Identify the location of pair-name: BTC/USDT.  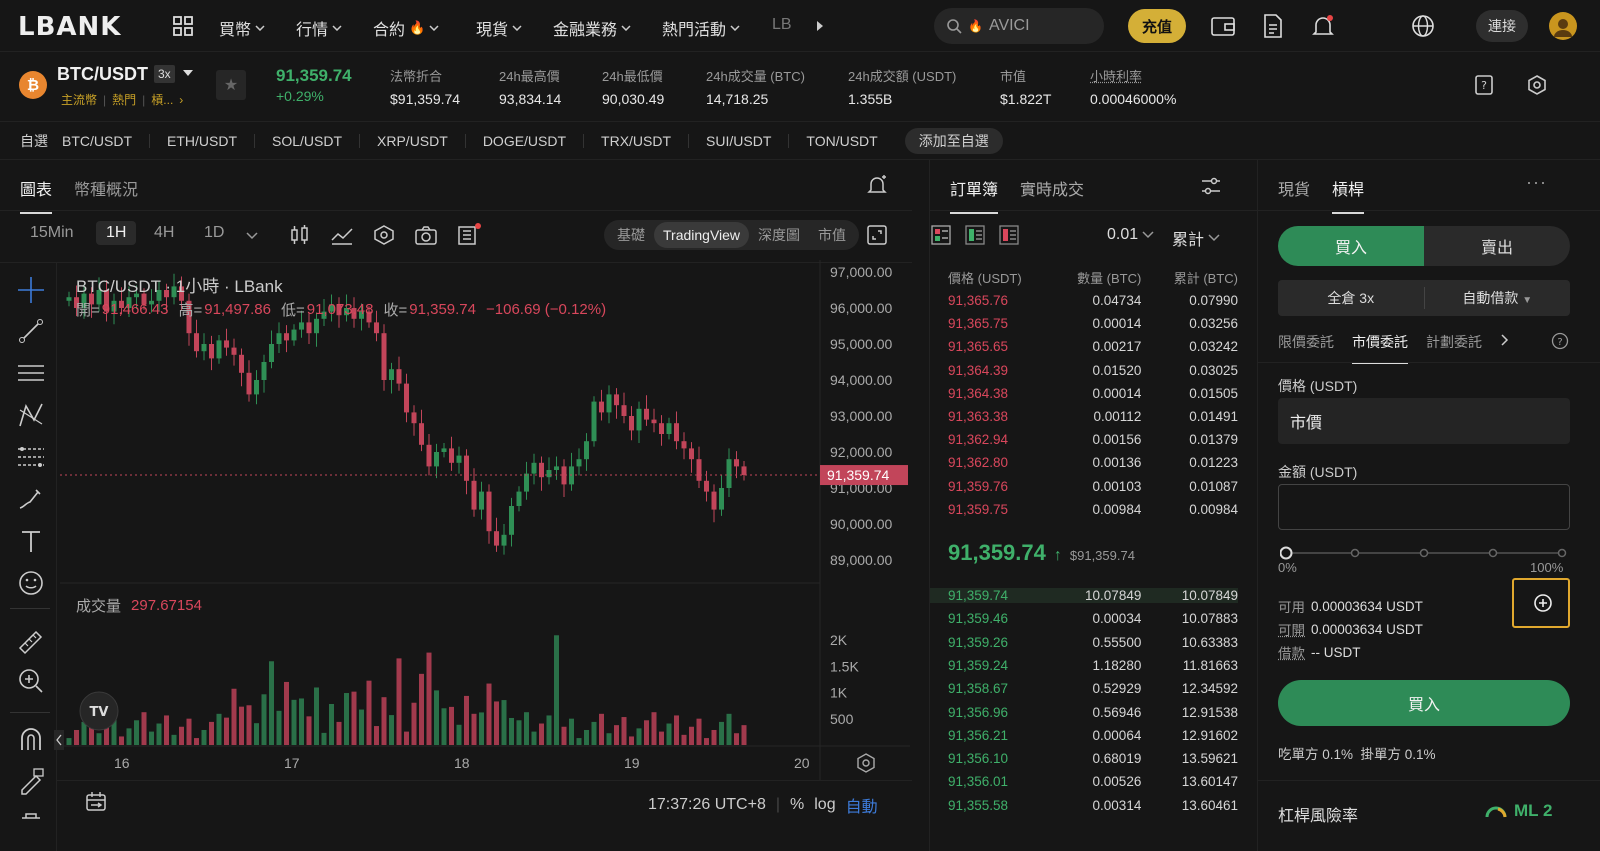
(102, 74).